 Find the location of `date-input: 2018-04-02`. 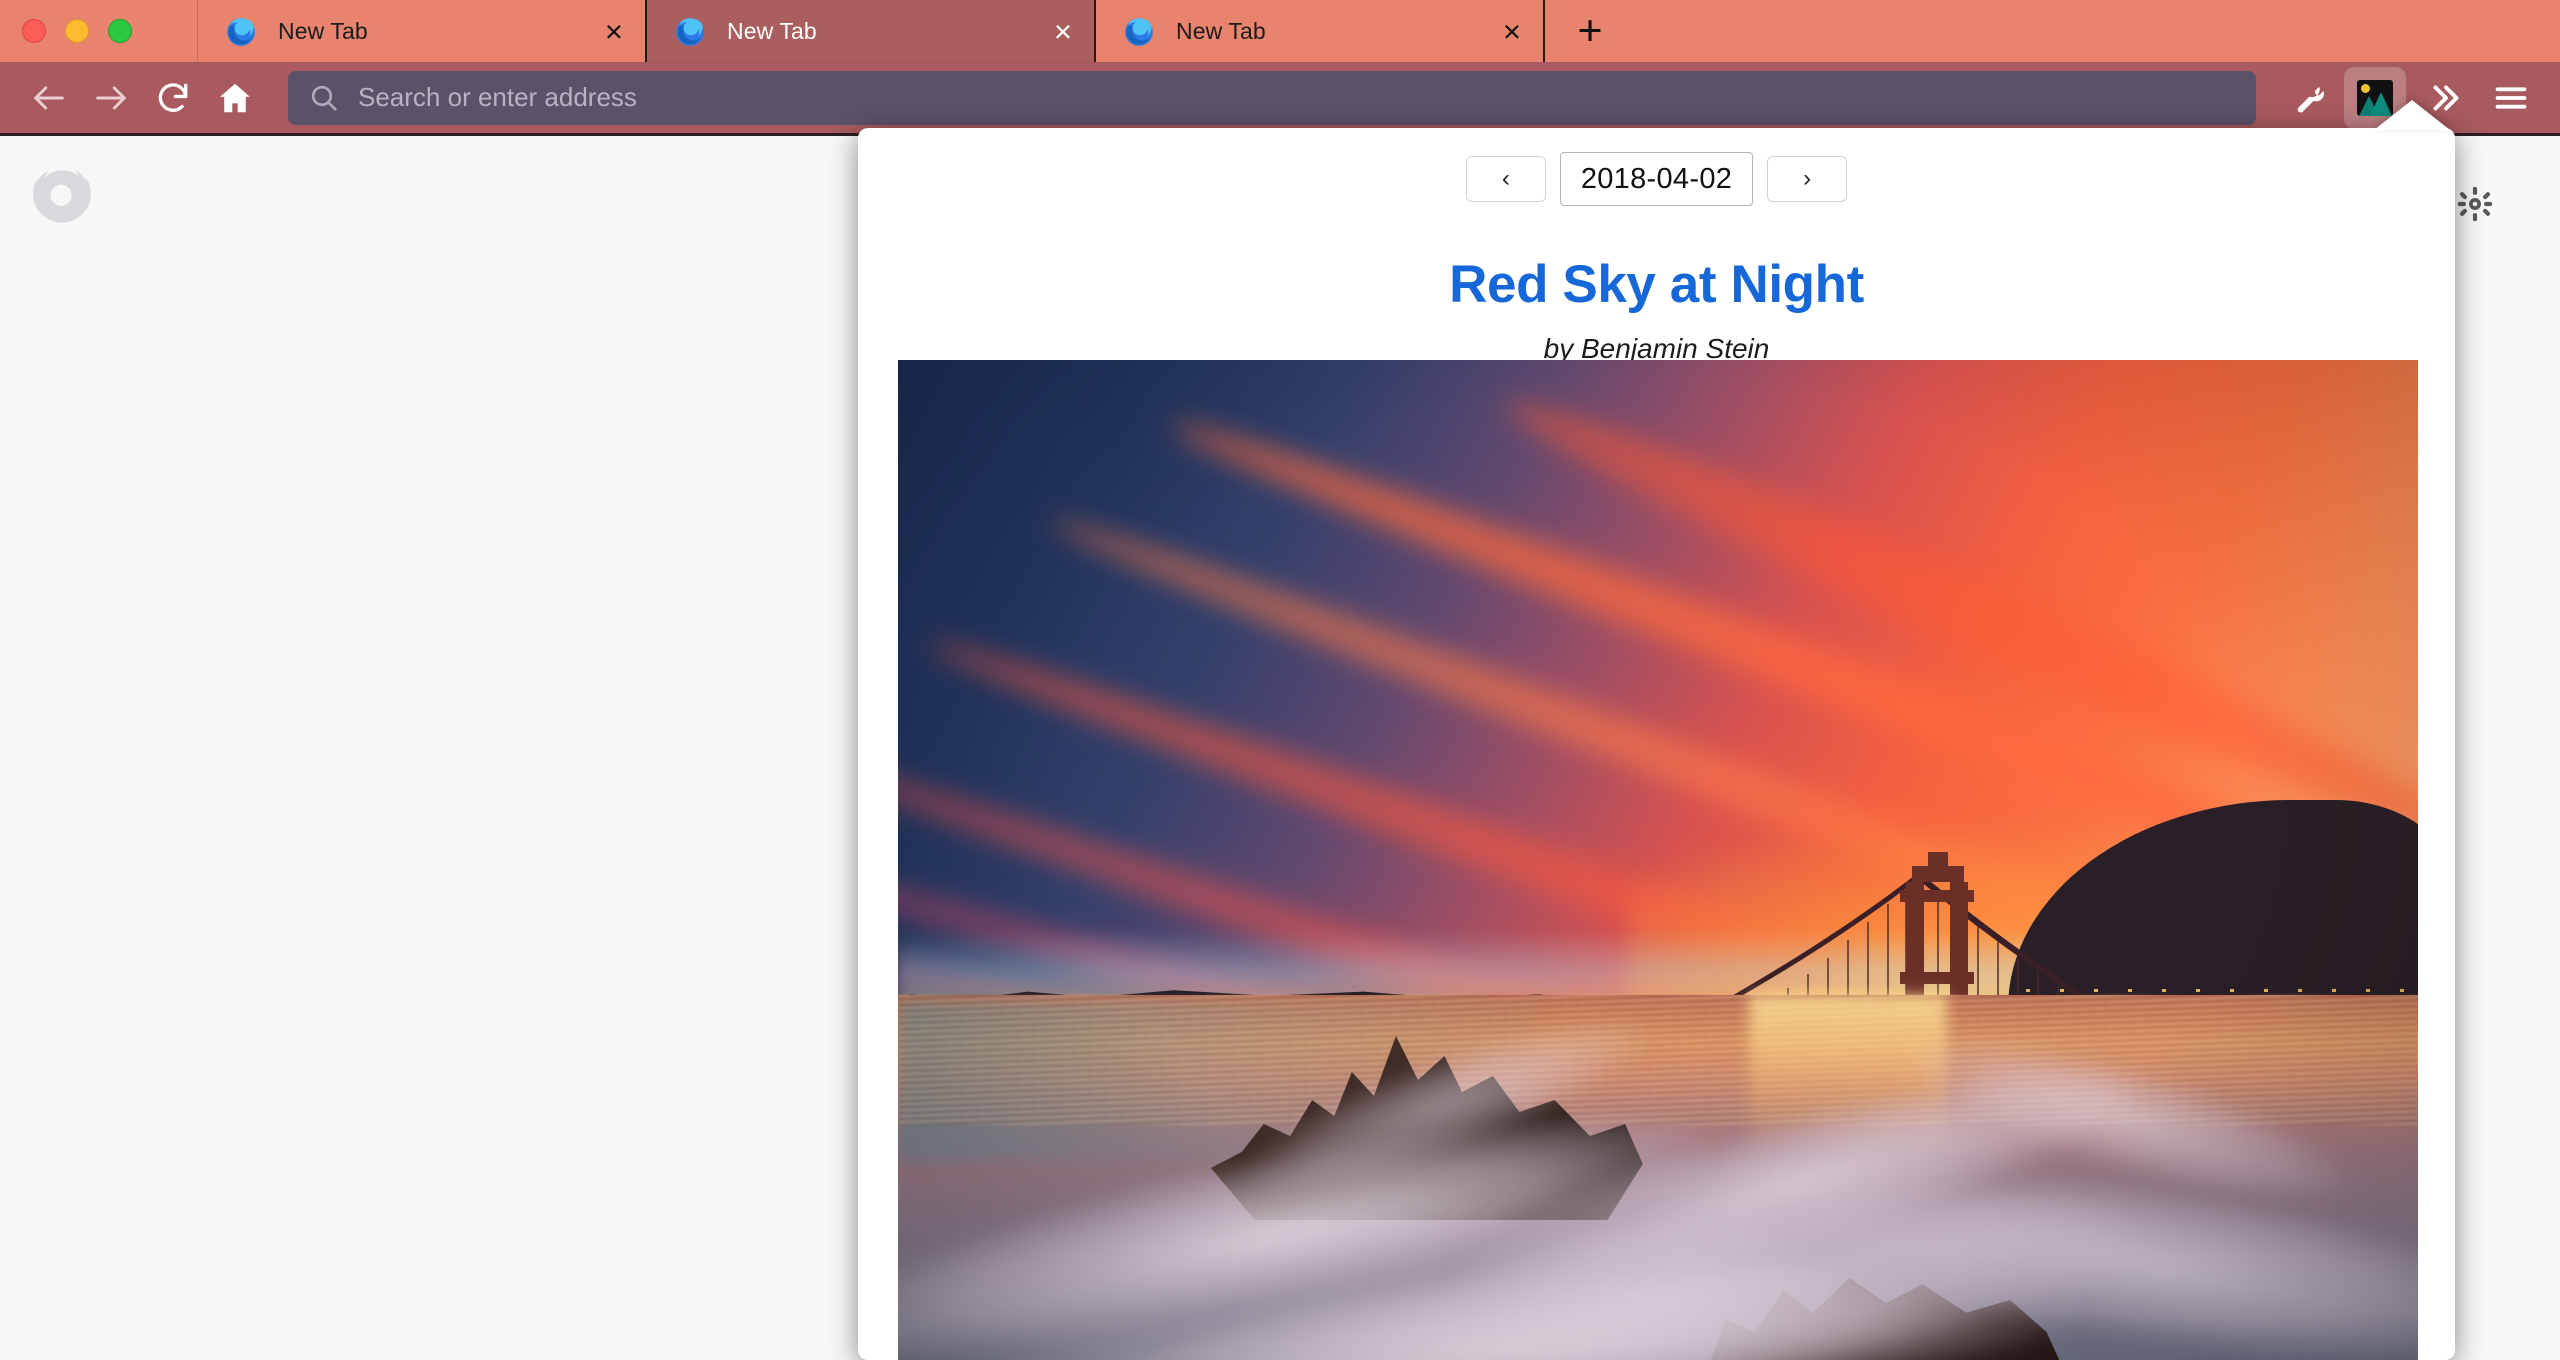

date-input: 2018-04-02 is located at coordinates (1656, 179).